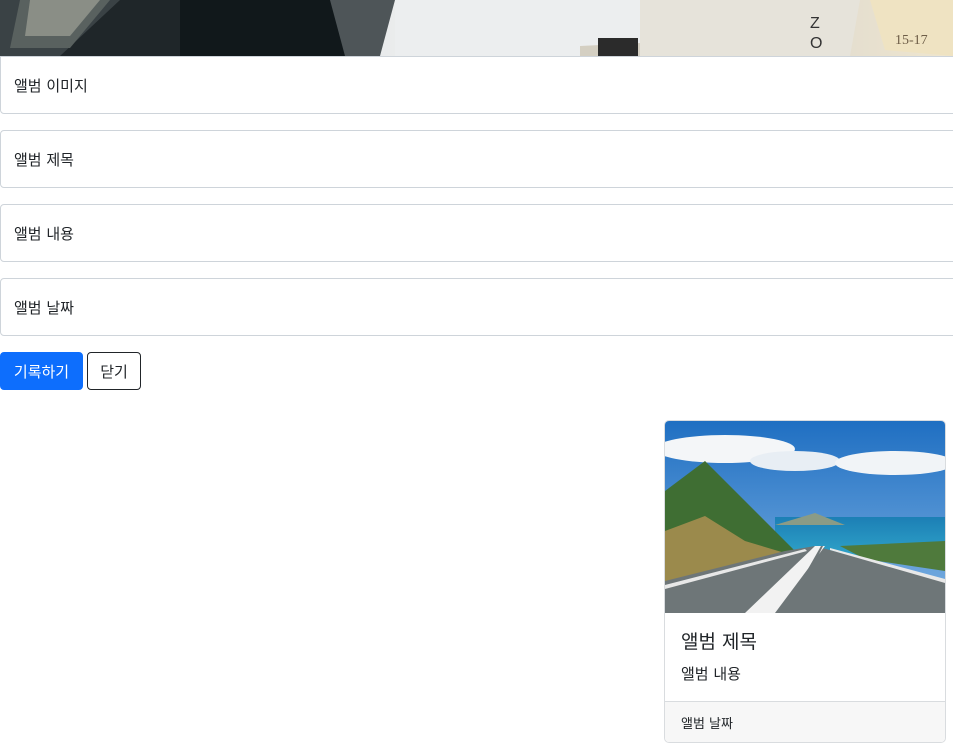  I want to click on album-card: 앨범 제목 앨범 내용 앨범 날짜, so click(805, 581).